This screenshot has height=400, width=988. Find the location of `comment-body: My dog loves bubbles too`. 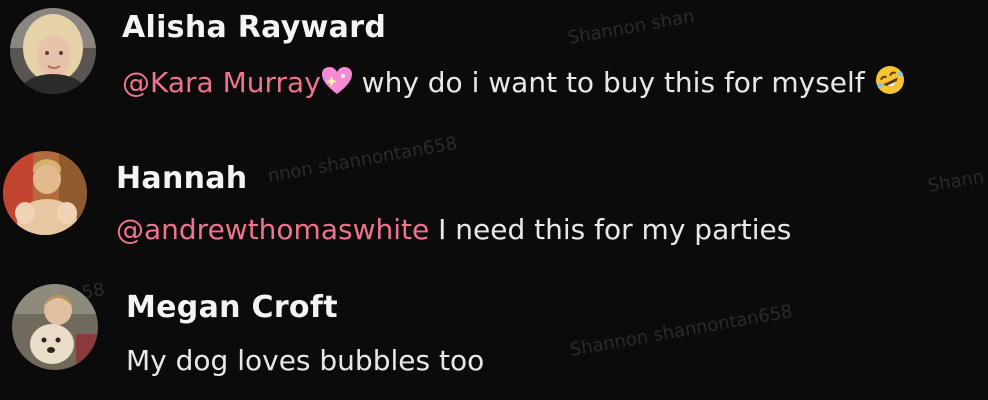

comment-body: My dog loves bubbles too is located at coordinates (305, 360).